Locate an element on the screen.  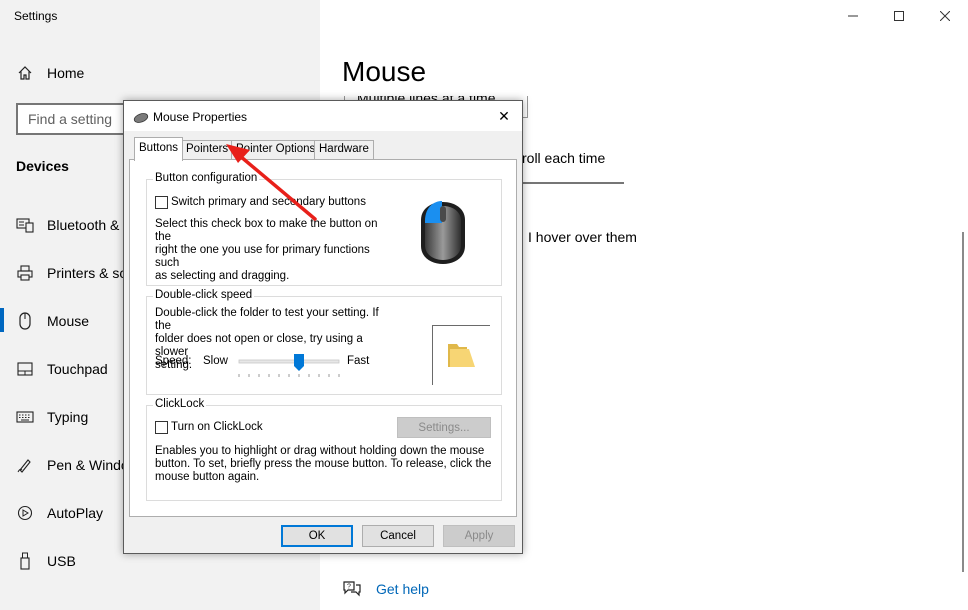
sidebar-item-label: Mouse is located at coordinates (68, 321).